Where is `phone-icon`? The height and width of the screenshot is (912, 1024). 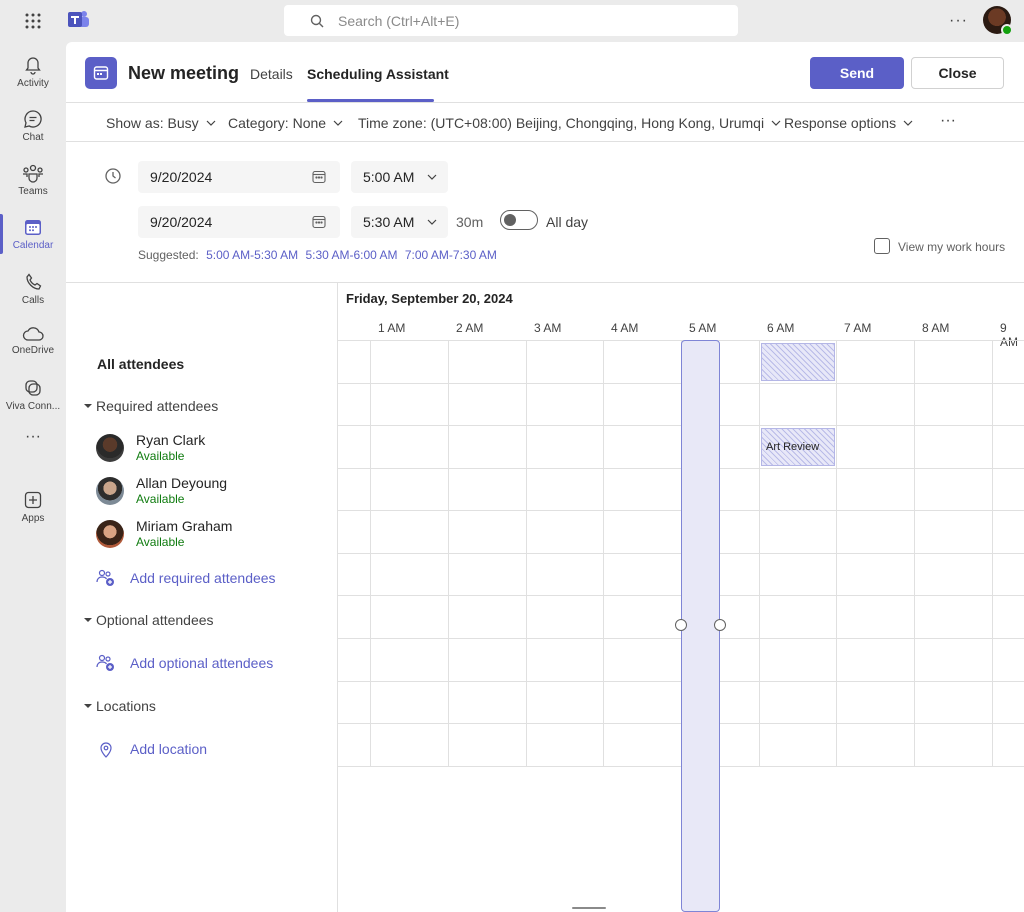 phone-icon is located at coordinates (34, 281).